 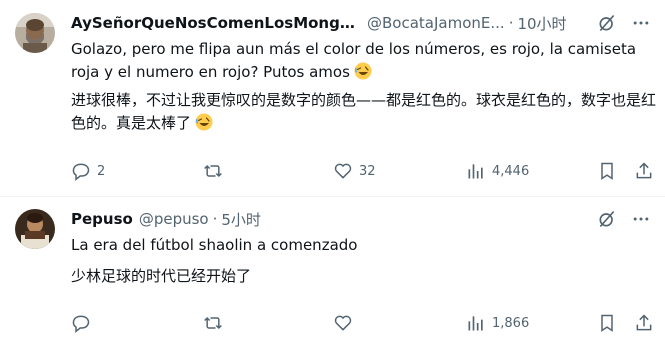 What do you see at coordinates (360, 323) in the screenshot?
I see `action-bar: 1,866` at bounding box center [360, 323].